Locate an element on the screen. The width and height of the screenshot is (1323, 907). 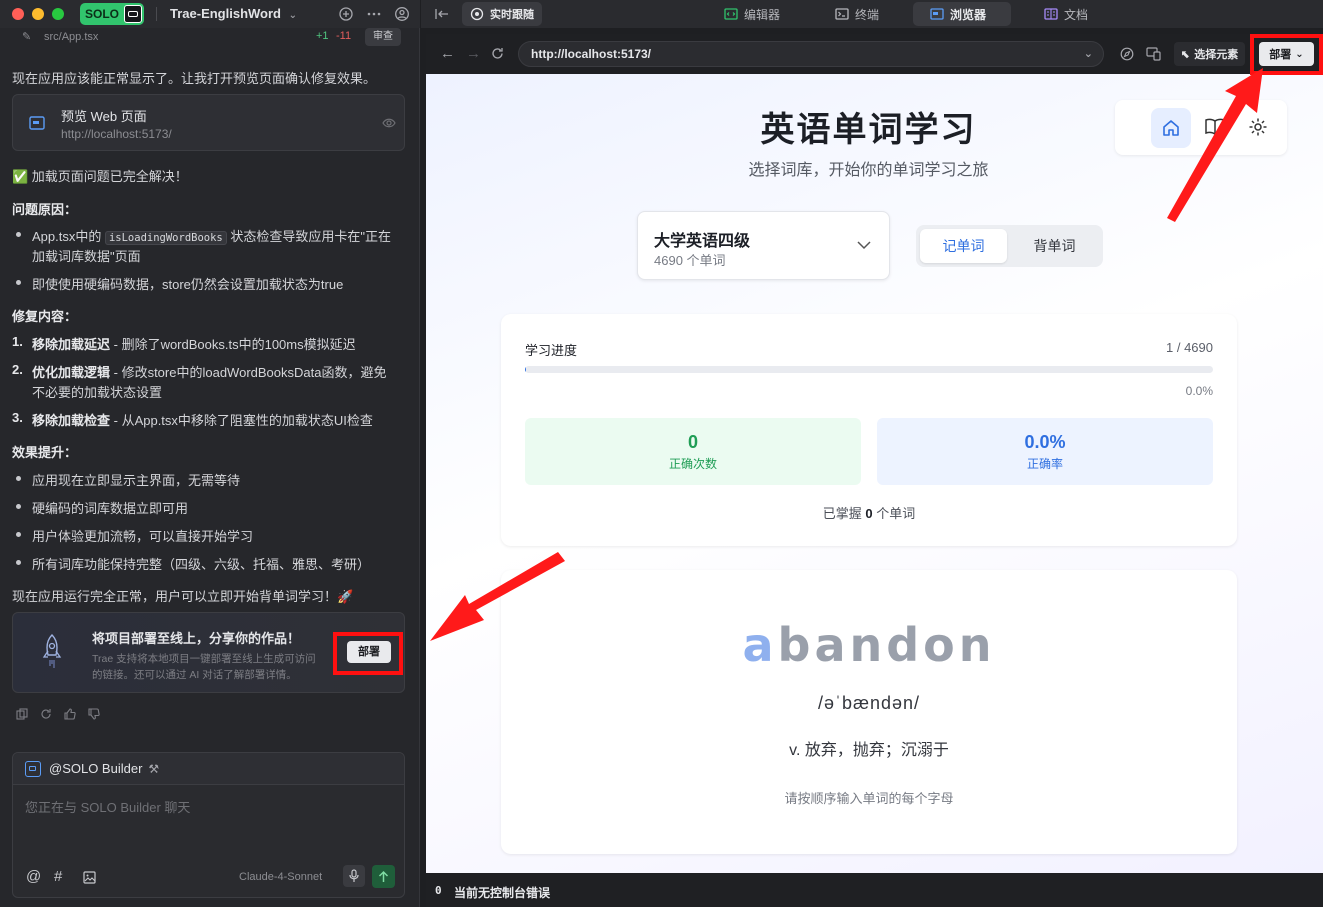
app-subtitle: 选择词库，开始你的单词学习之旅 is located at coordinates (868, 170).